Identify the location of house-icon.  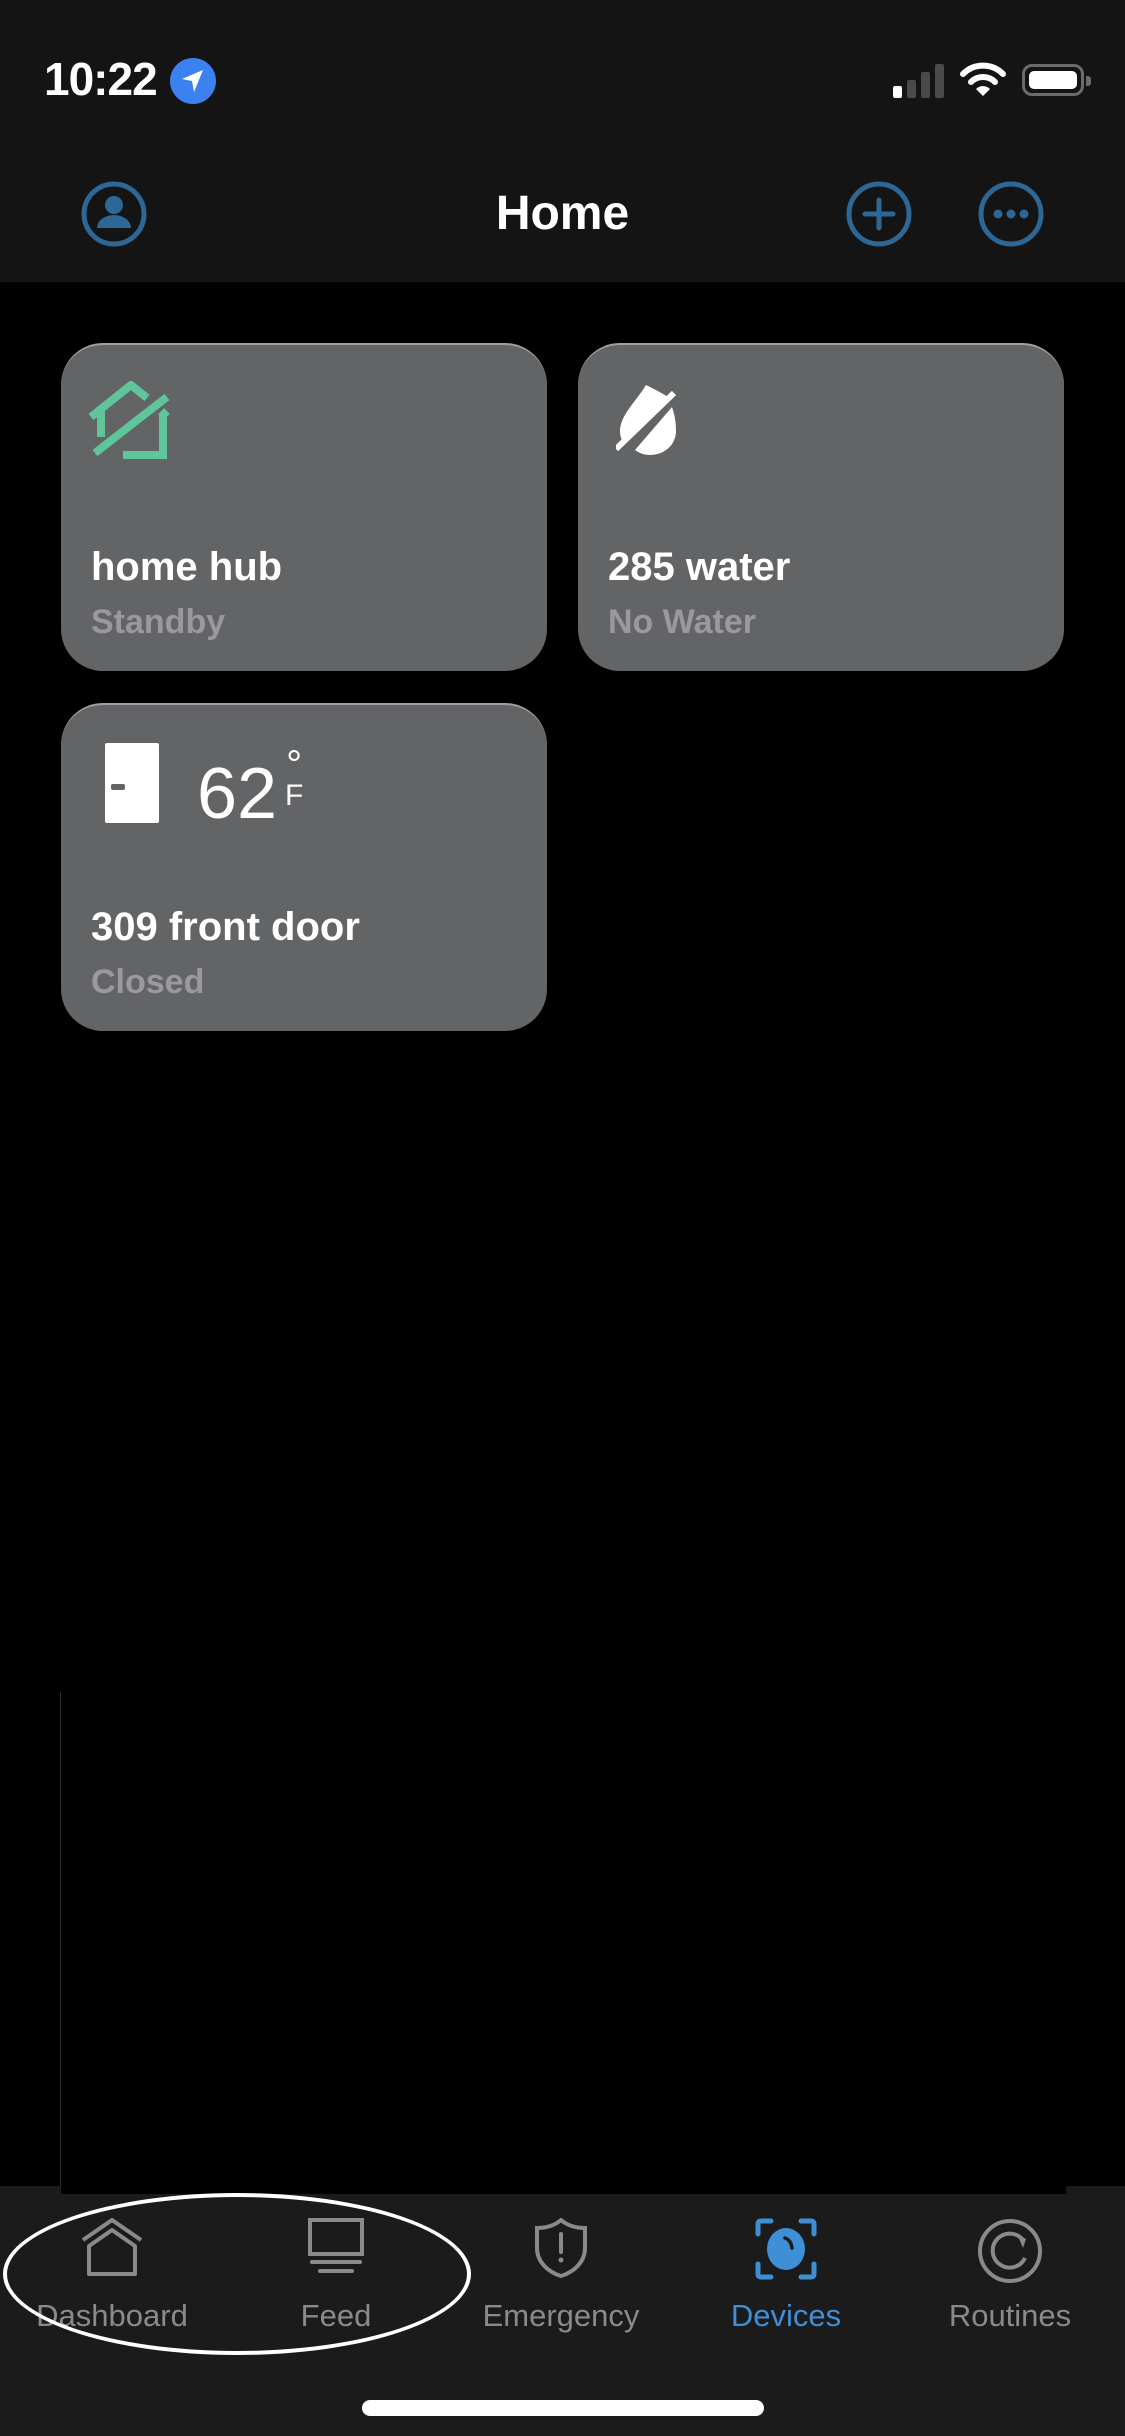
(112, 2247).